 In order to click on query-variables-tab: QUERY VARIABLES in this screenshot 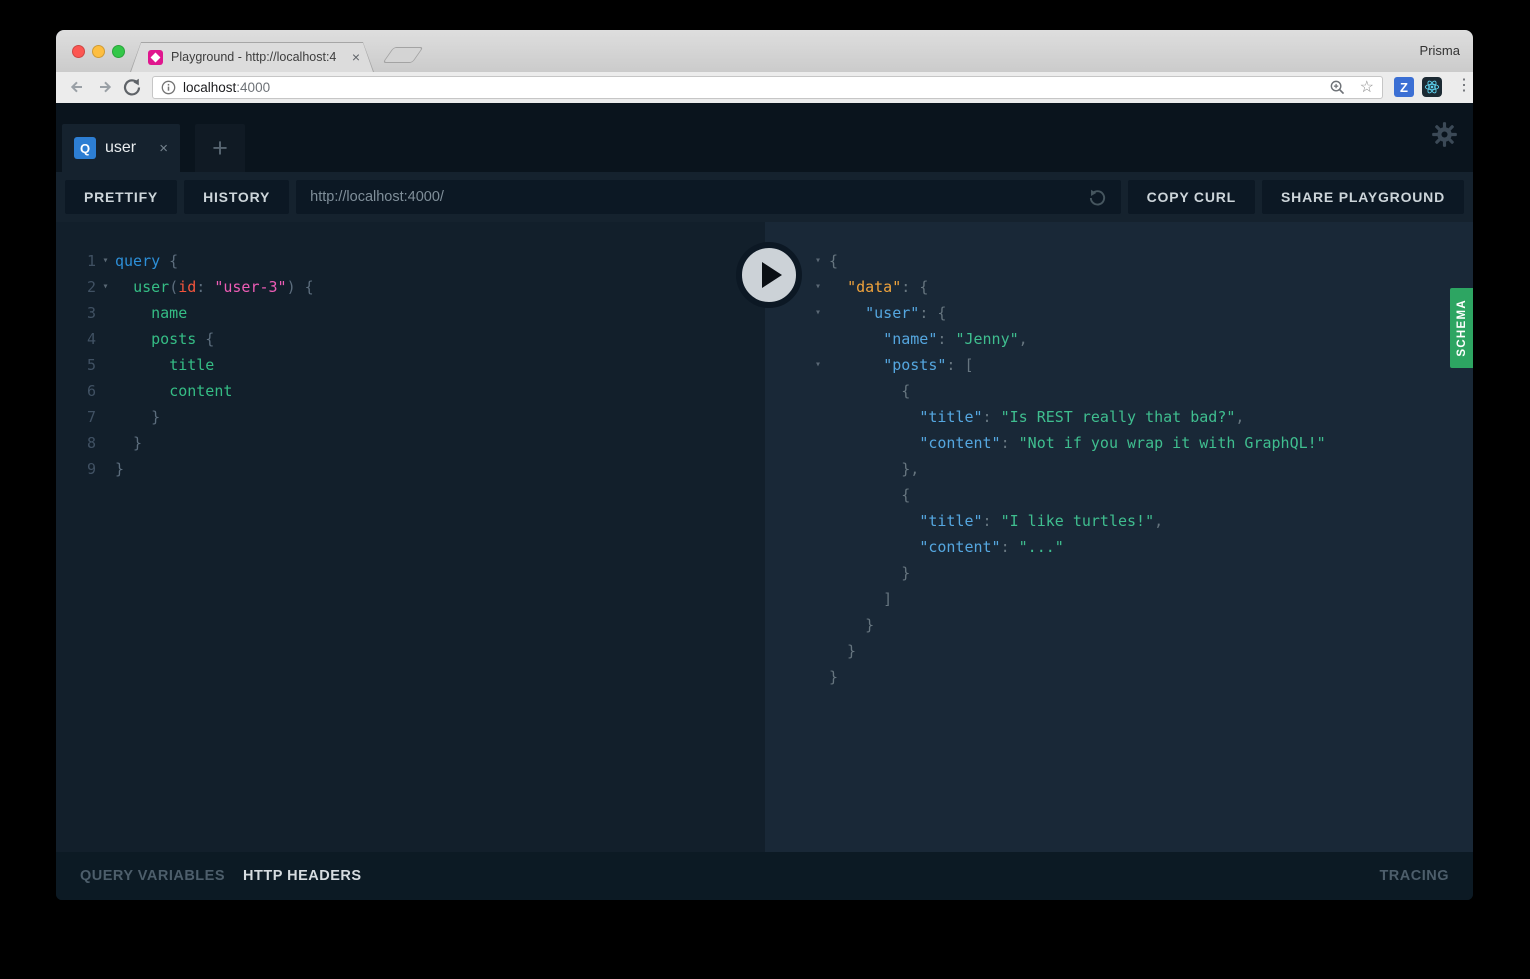, I will do `click(152, 876)`.